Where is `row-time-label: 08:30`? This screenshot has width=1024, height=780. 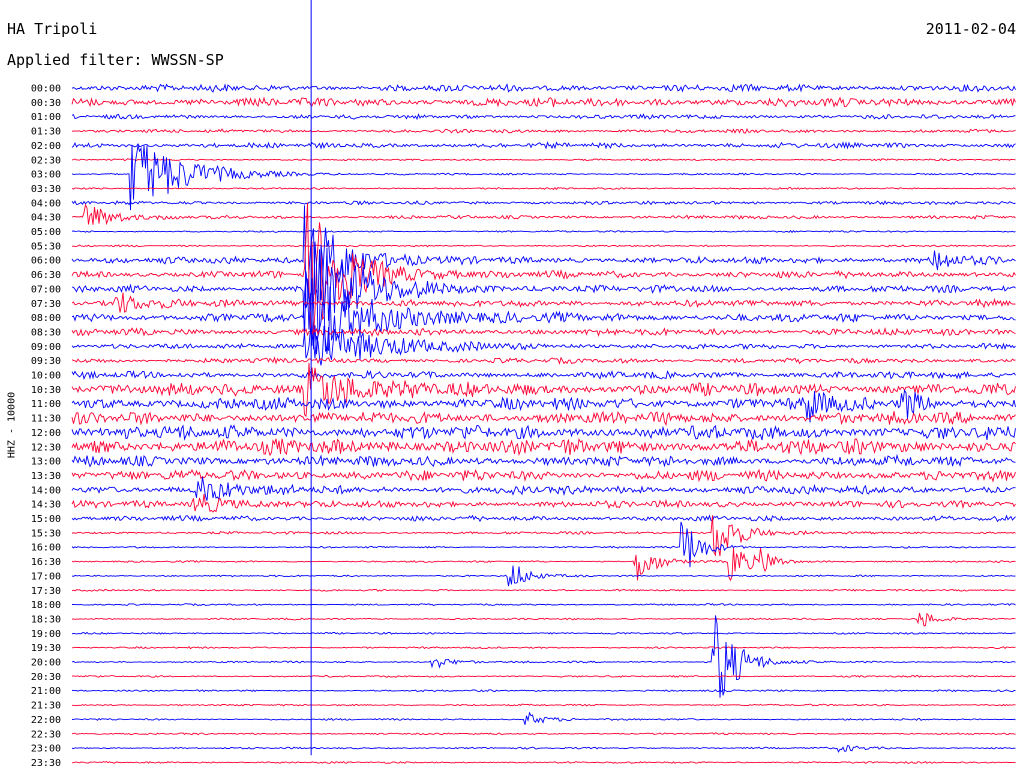 row-time-label: 08:30 is located at coordinates (46, 332).